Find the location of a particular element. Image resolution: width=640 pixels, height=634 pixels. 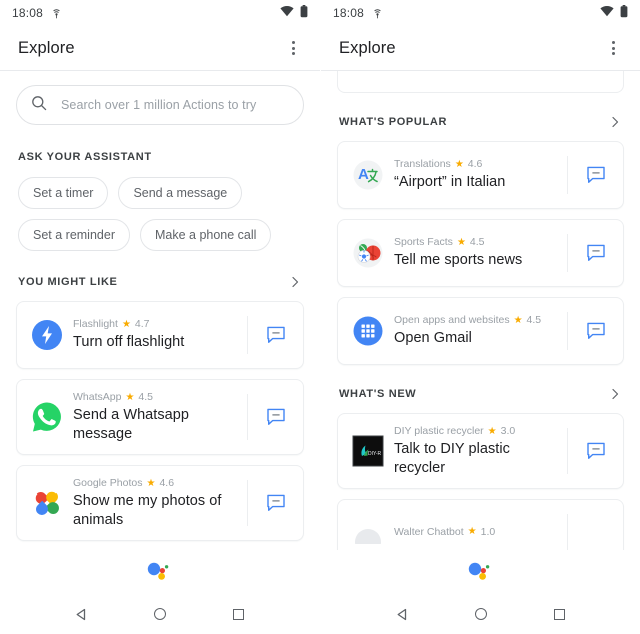

action-query: Tell me sports news is located at coordinates (458, 260).